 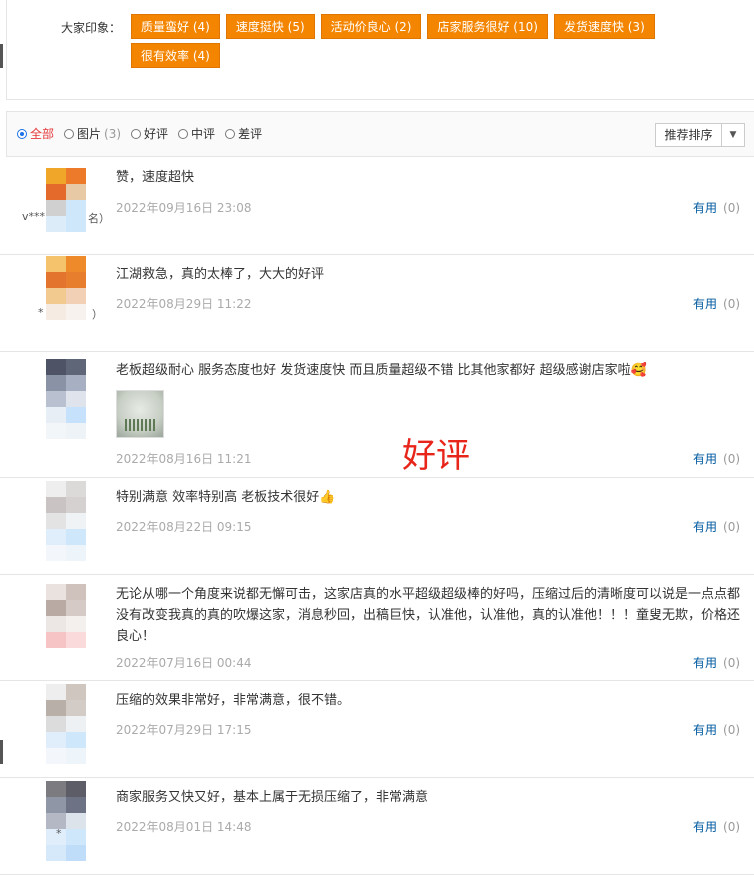 What do you see at coordinates (203, 134) in the screenshot?
I see `filter-label: 中评` at bounding box center [203, 134].